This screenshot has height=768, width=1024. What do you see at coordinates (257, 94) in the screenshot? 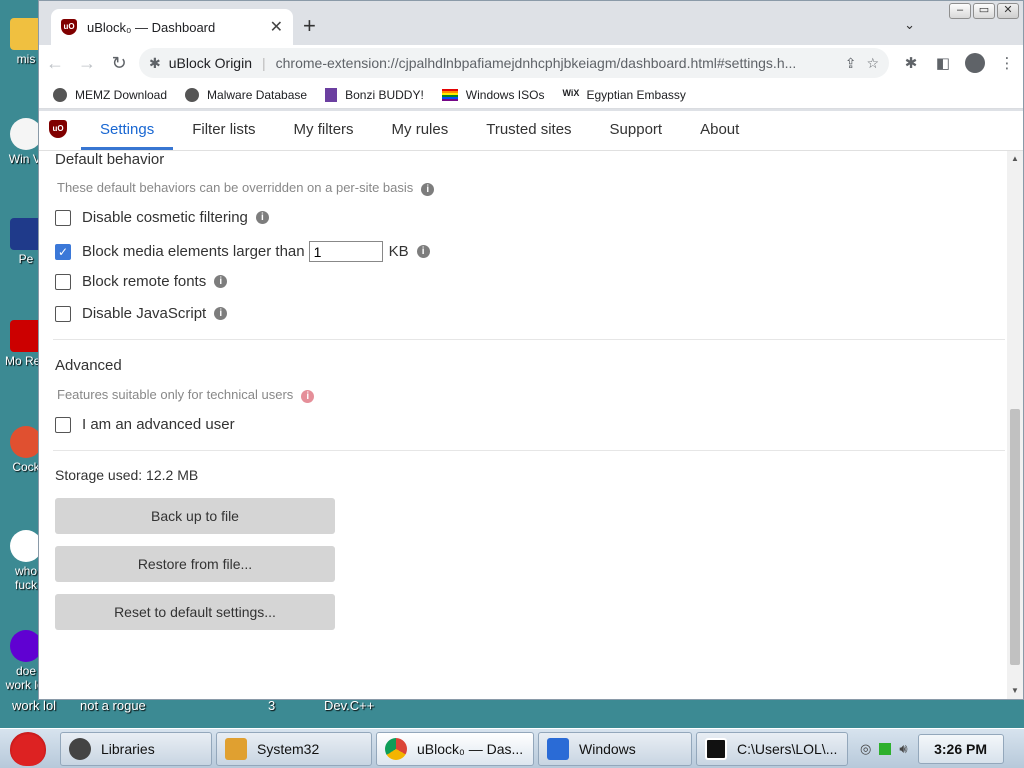
I see `bookmark-label: Malware Database` at bounding box center [257, 94].